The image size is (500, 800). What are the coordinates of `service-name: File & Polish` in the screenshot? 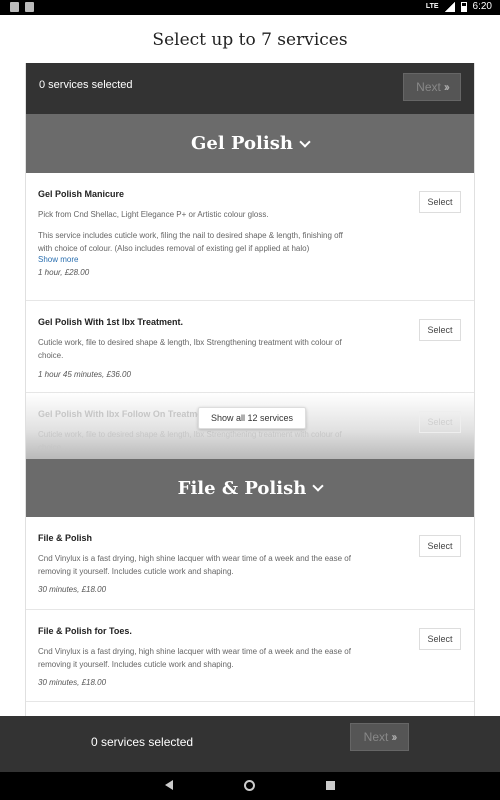 It's located at (65, 538).